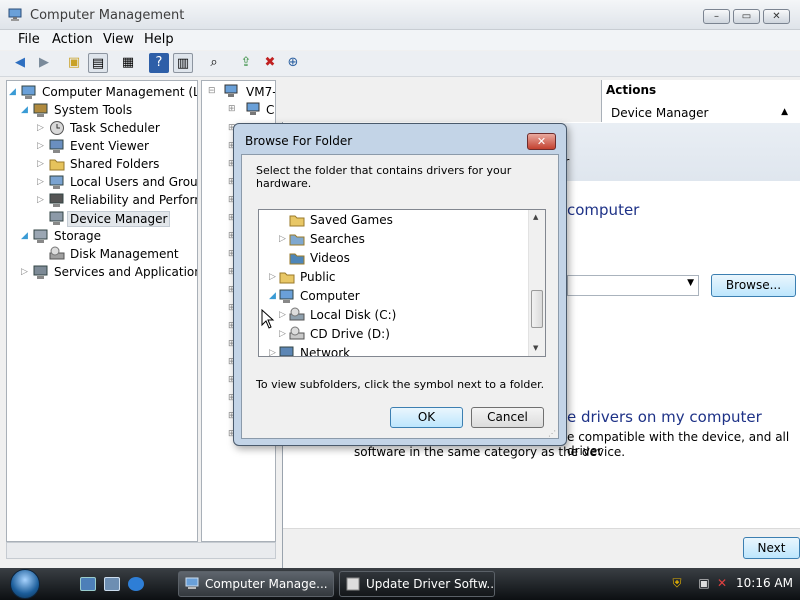  What do you see at coordinates (141, 550) in the screenshot?
I see `horizontal-scrollbar` at bounding box center [141, 550].